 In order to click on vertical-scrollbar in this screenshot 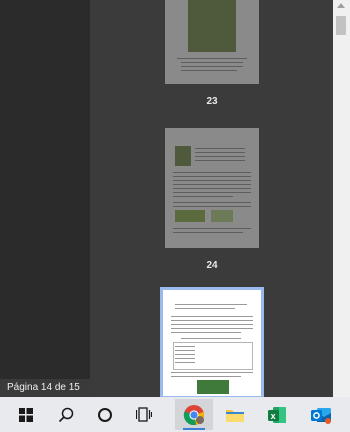, I will do `click(341, 198)`.